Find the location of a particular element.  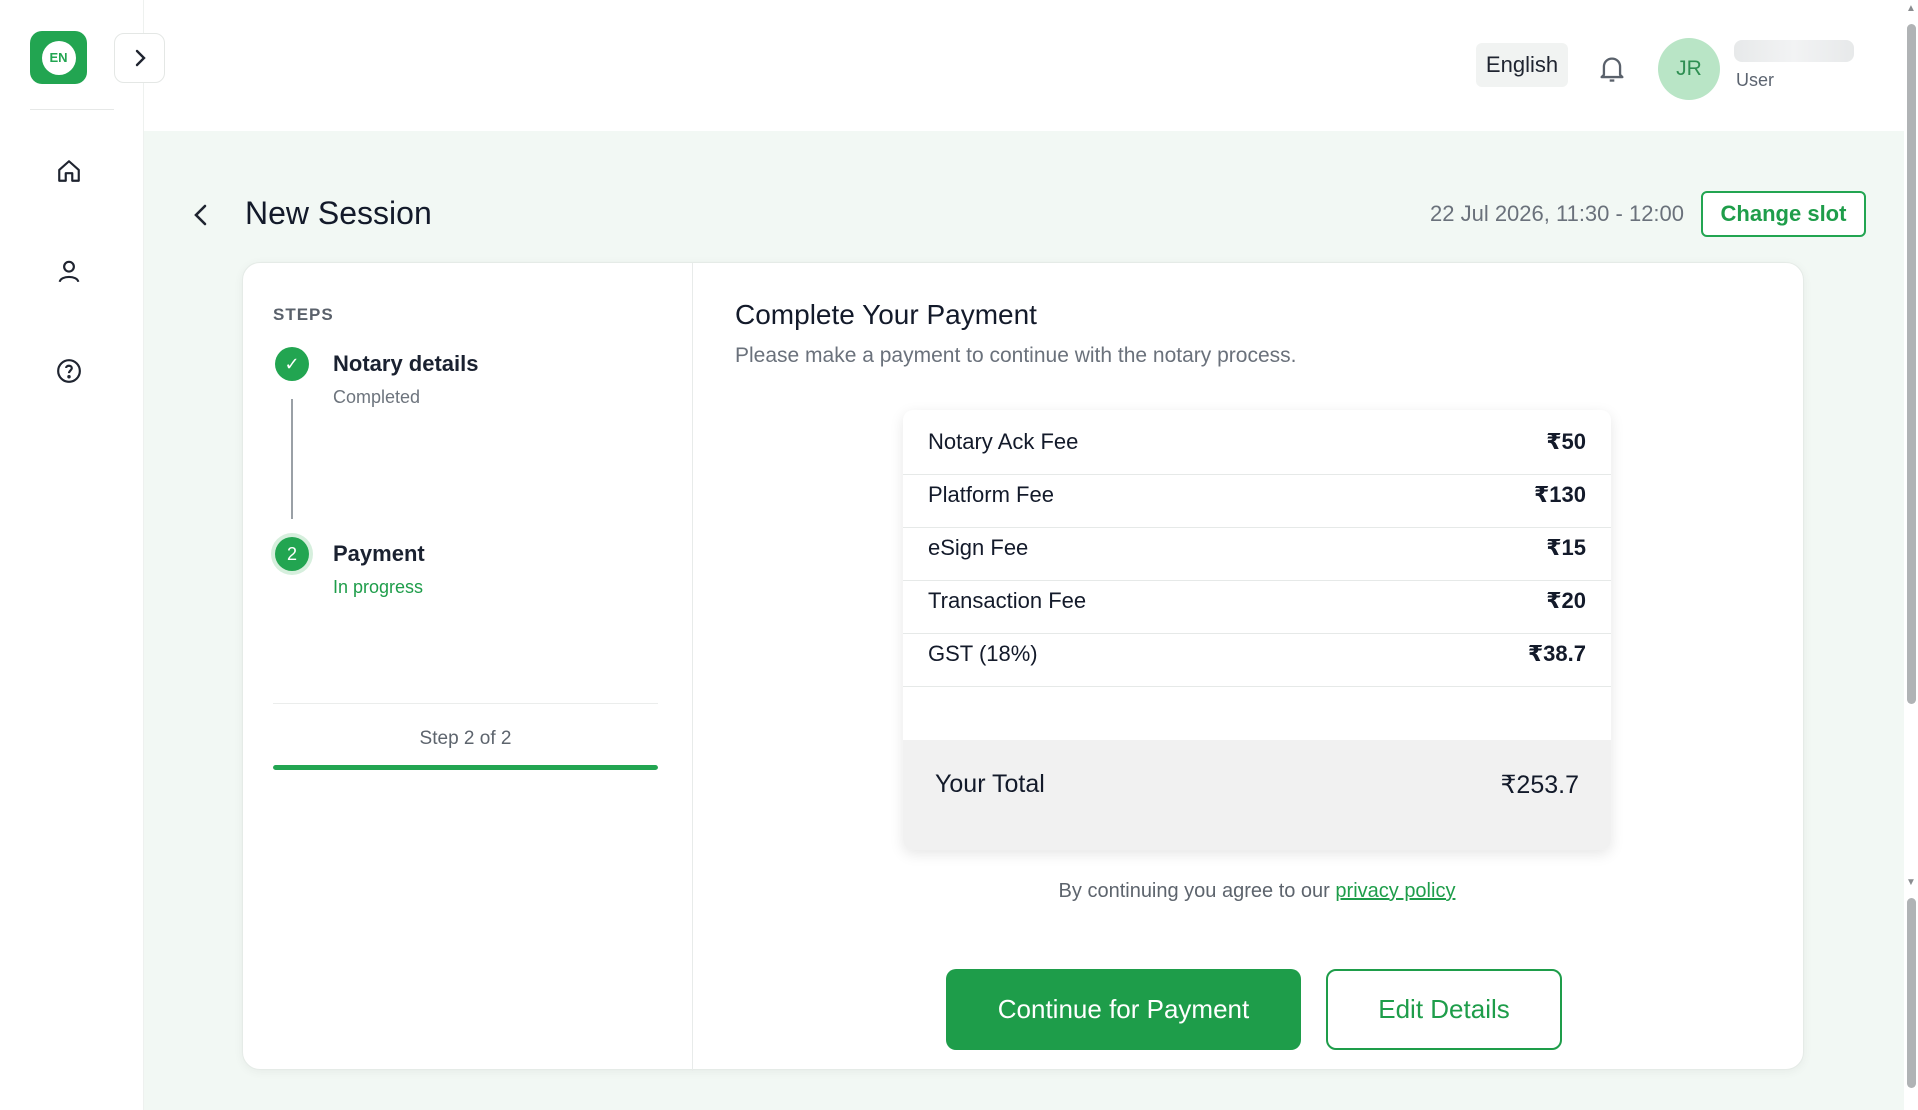

scroll-down-icon: ▼ is located at coordinates (1911, 883).